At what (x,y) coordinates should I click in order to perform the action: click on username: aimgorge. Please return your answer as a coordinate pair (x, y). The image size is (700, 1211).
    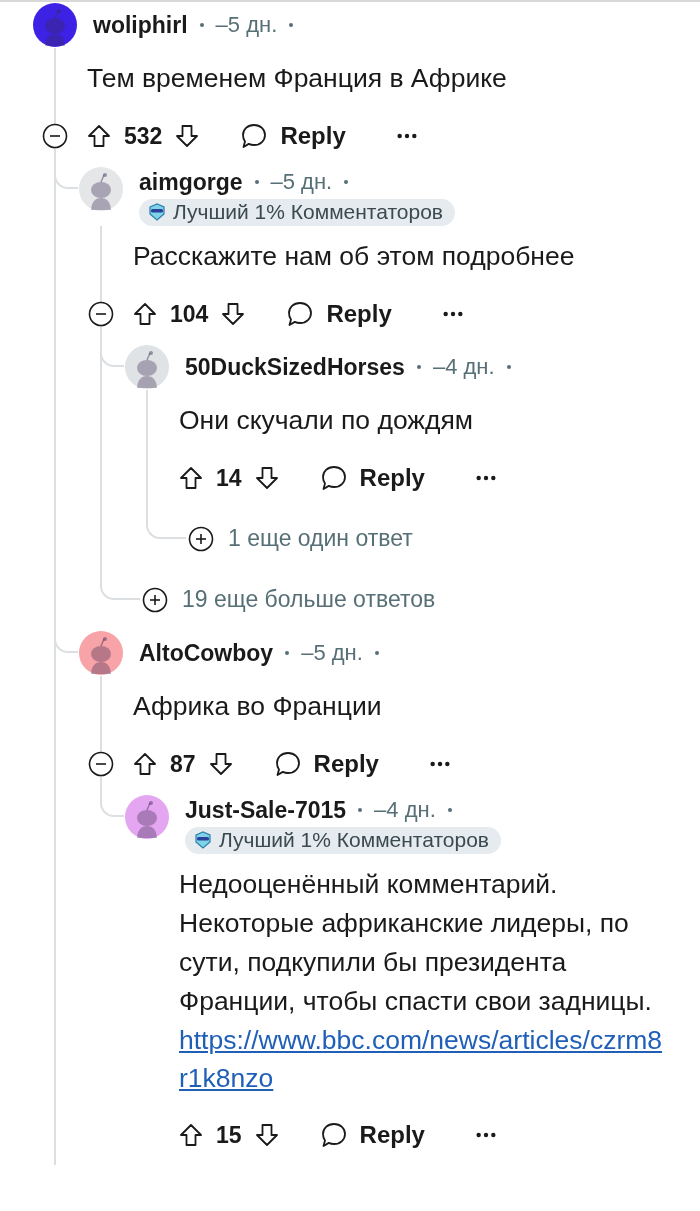
    Looking at the image, I should click on (191, 182).